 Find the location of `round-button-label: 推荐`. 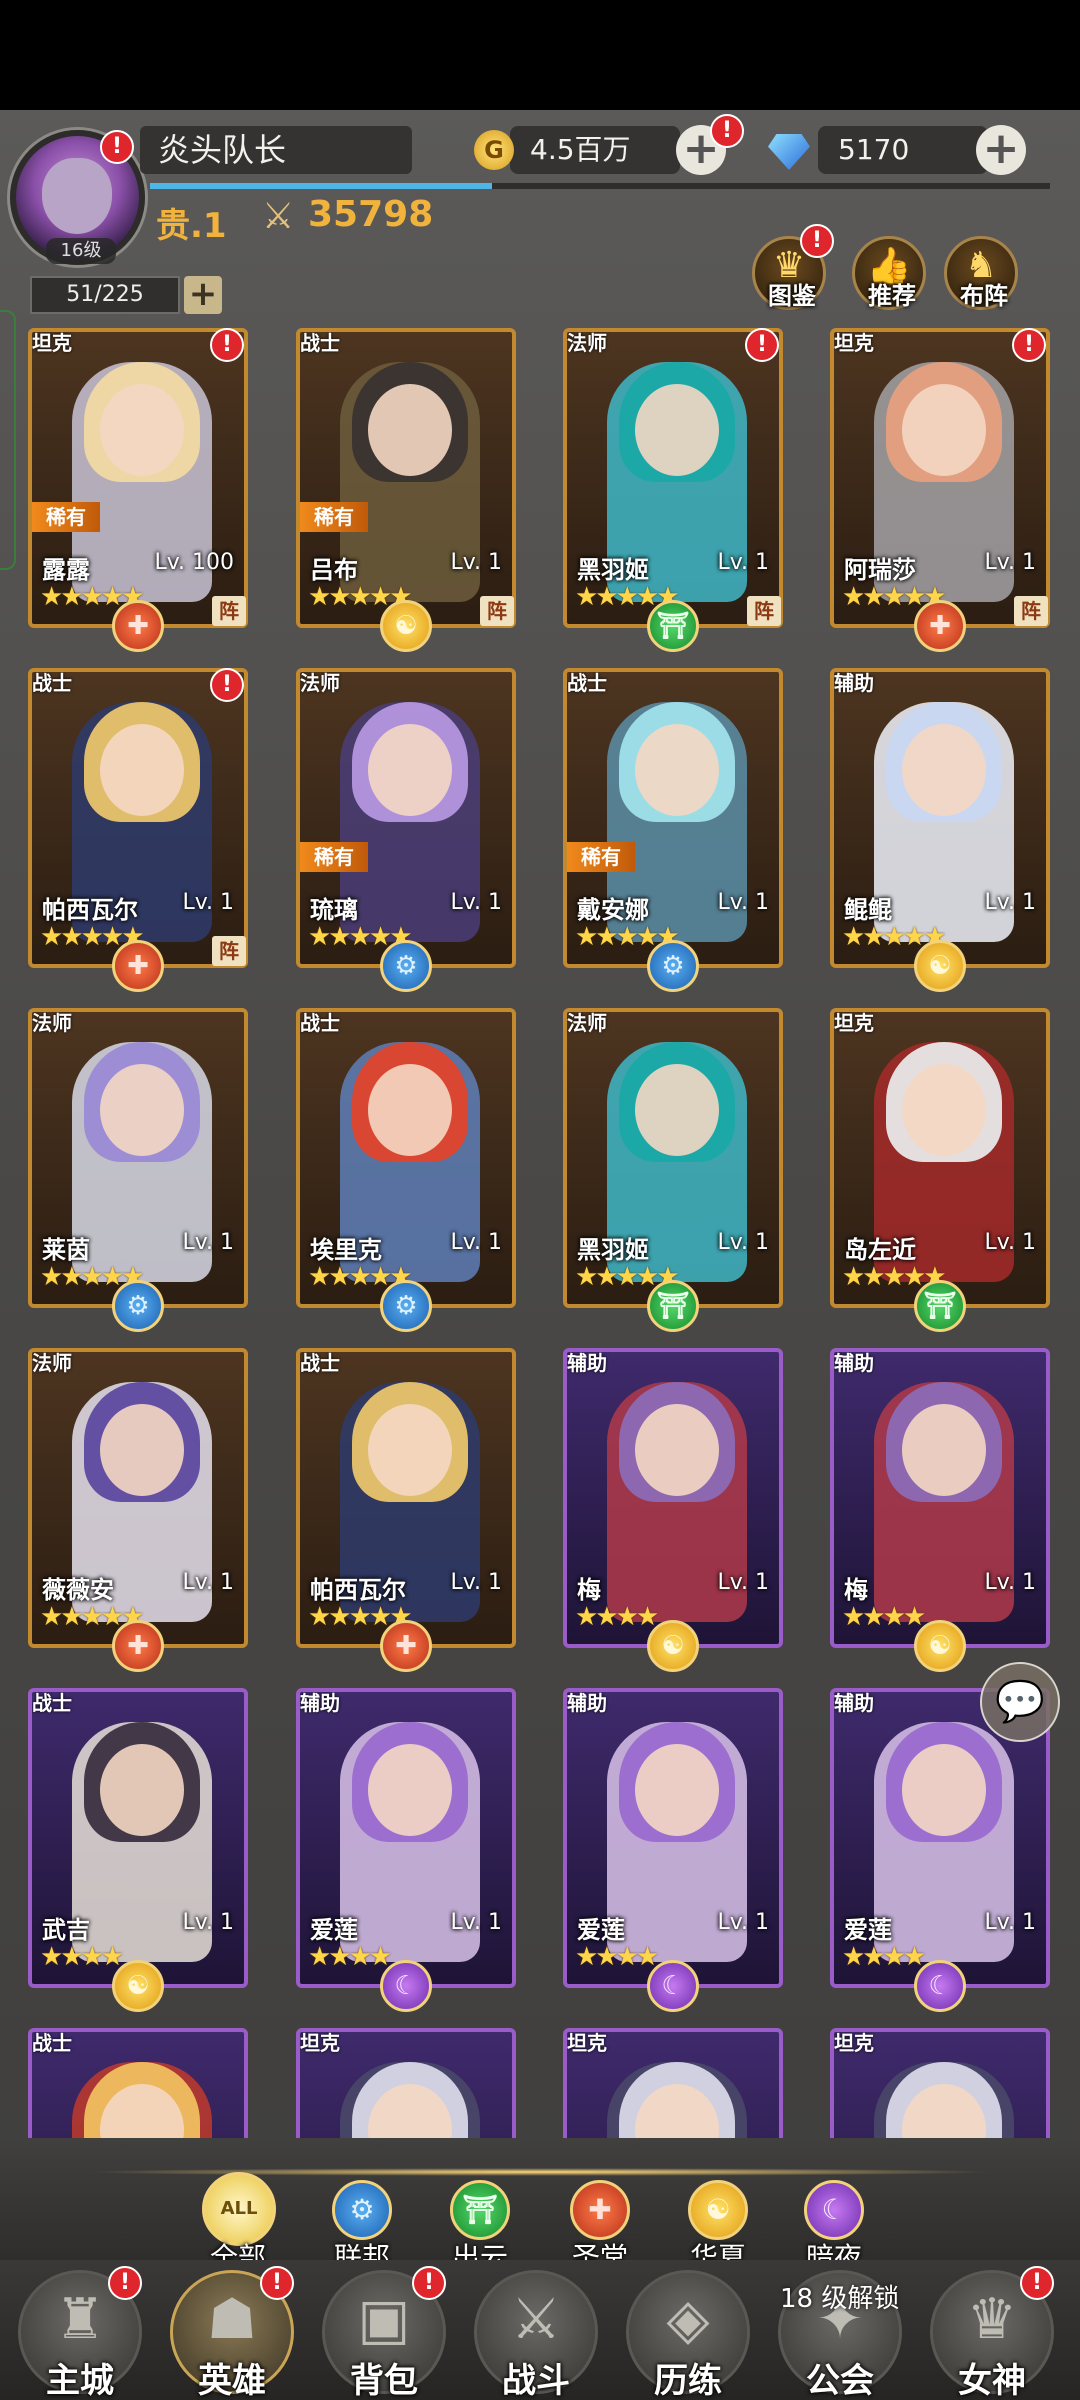

round-button-label: 推荐 is located at coordinates (892, 296).